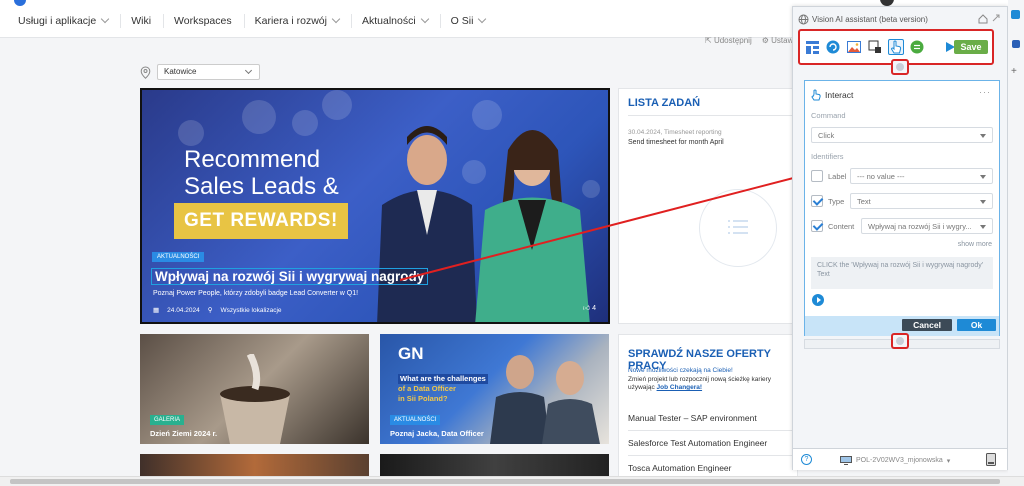 Image resolution: width=1024 pixels, height=486 pixels. I want to click on interact-header: Interact, so click(832, 95).